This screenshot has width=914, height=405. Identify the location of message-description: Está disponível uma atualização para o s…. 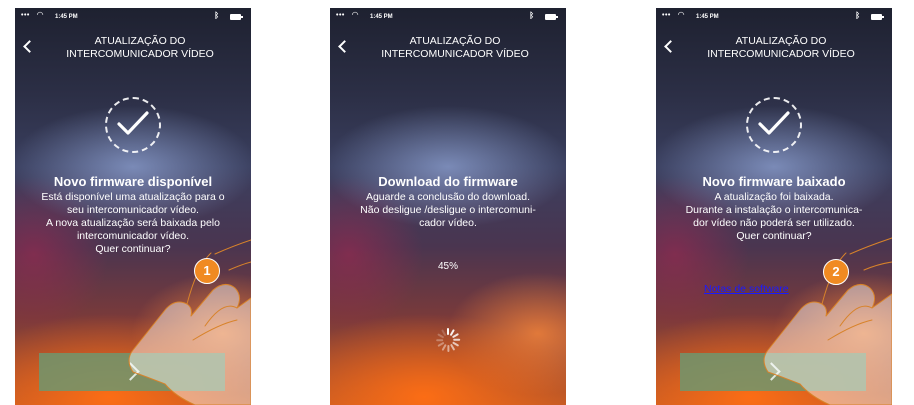
(133, 223).